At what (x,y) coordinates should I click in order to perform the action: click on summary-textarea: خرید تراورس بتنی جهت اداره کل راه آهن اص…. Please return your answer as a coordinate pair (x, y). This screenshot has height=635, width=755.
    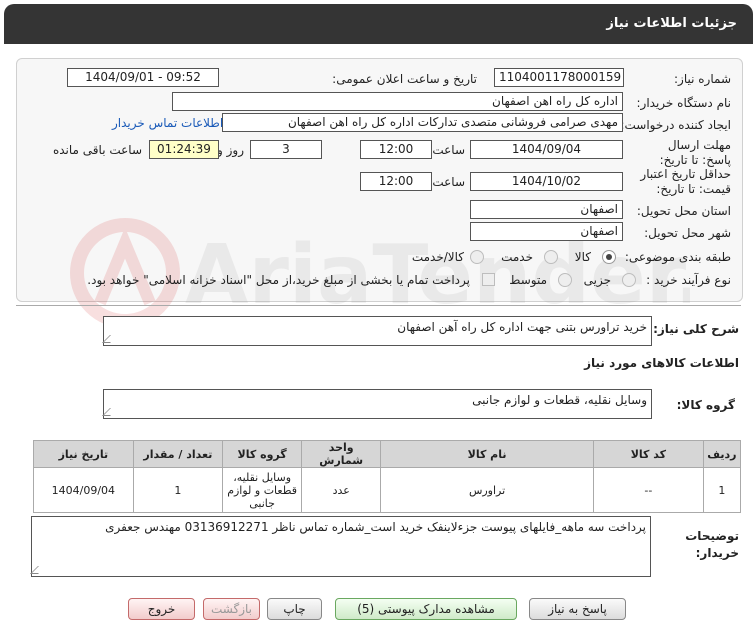
    Looking at the image, I should click on (377, 331).